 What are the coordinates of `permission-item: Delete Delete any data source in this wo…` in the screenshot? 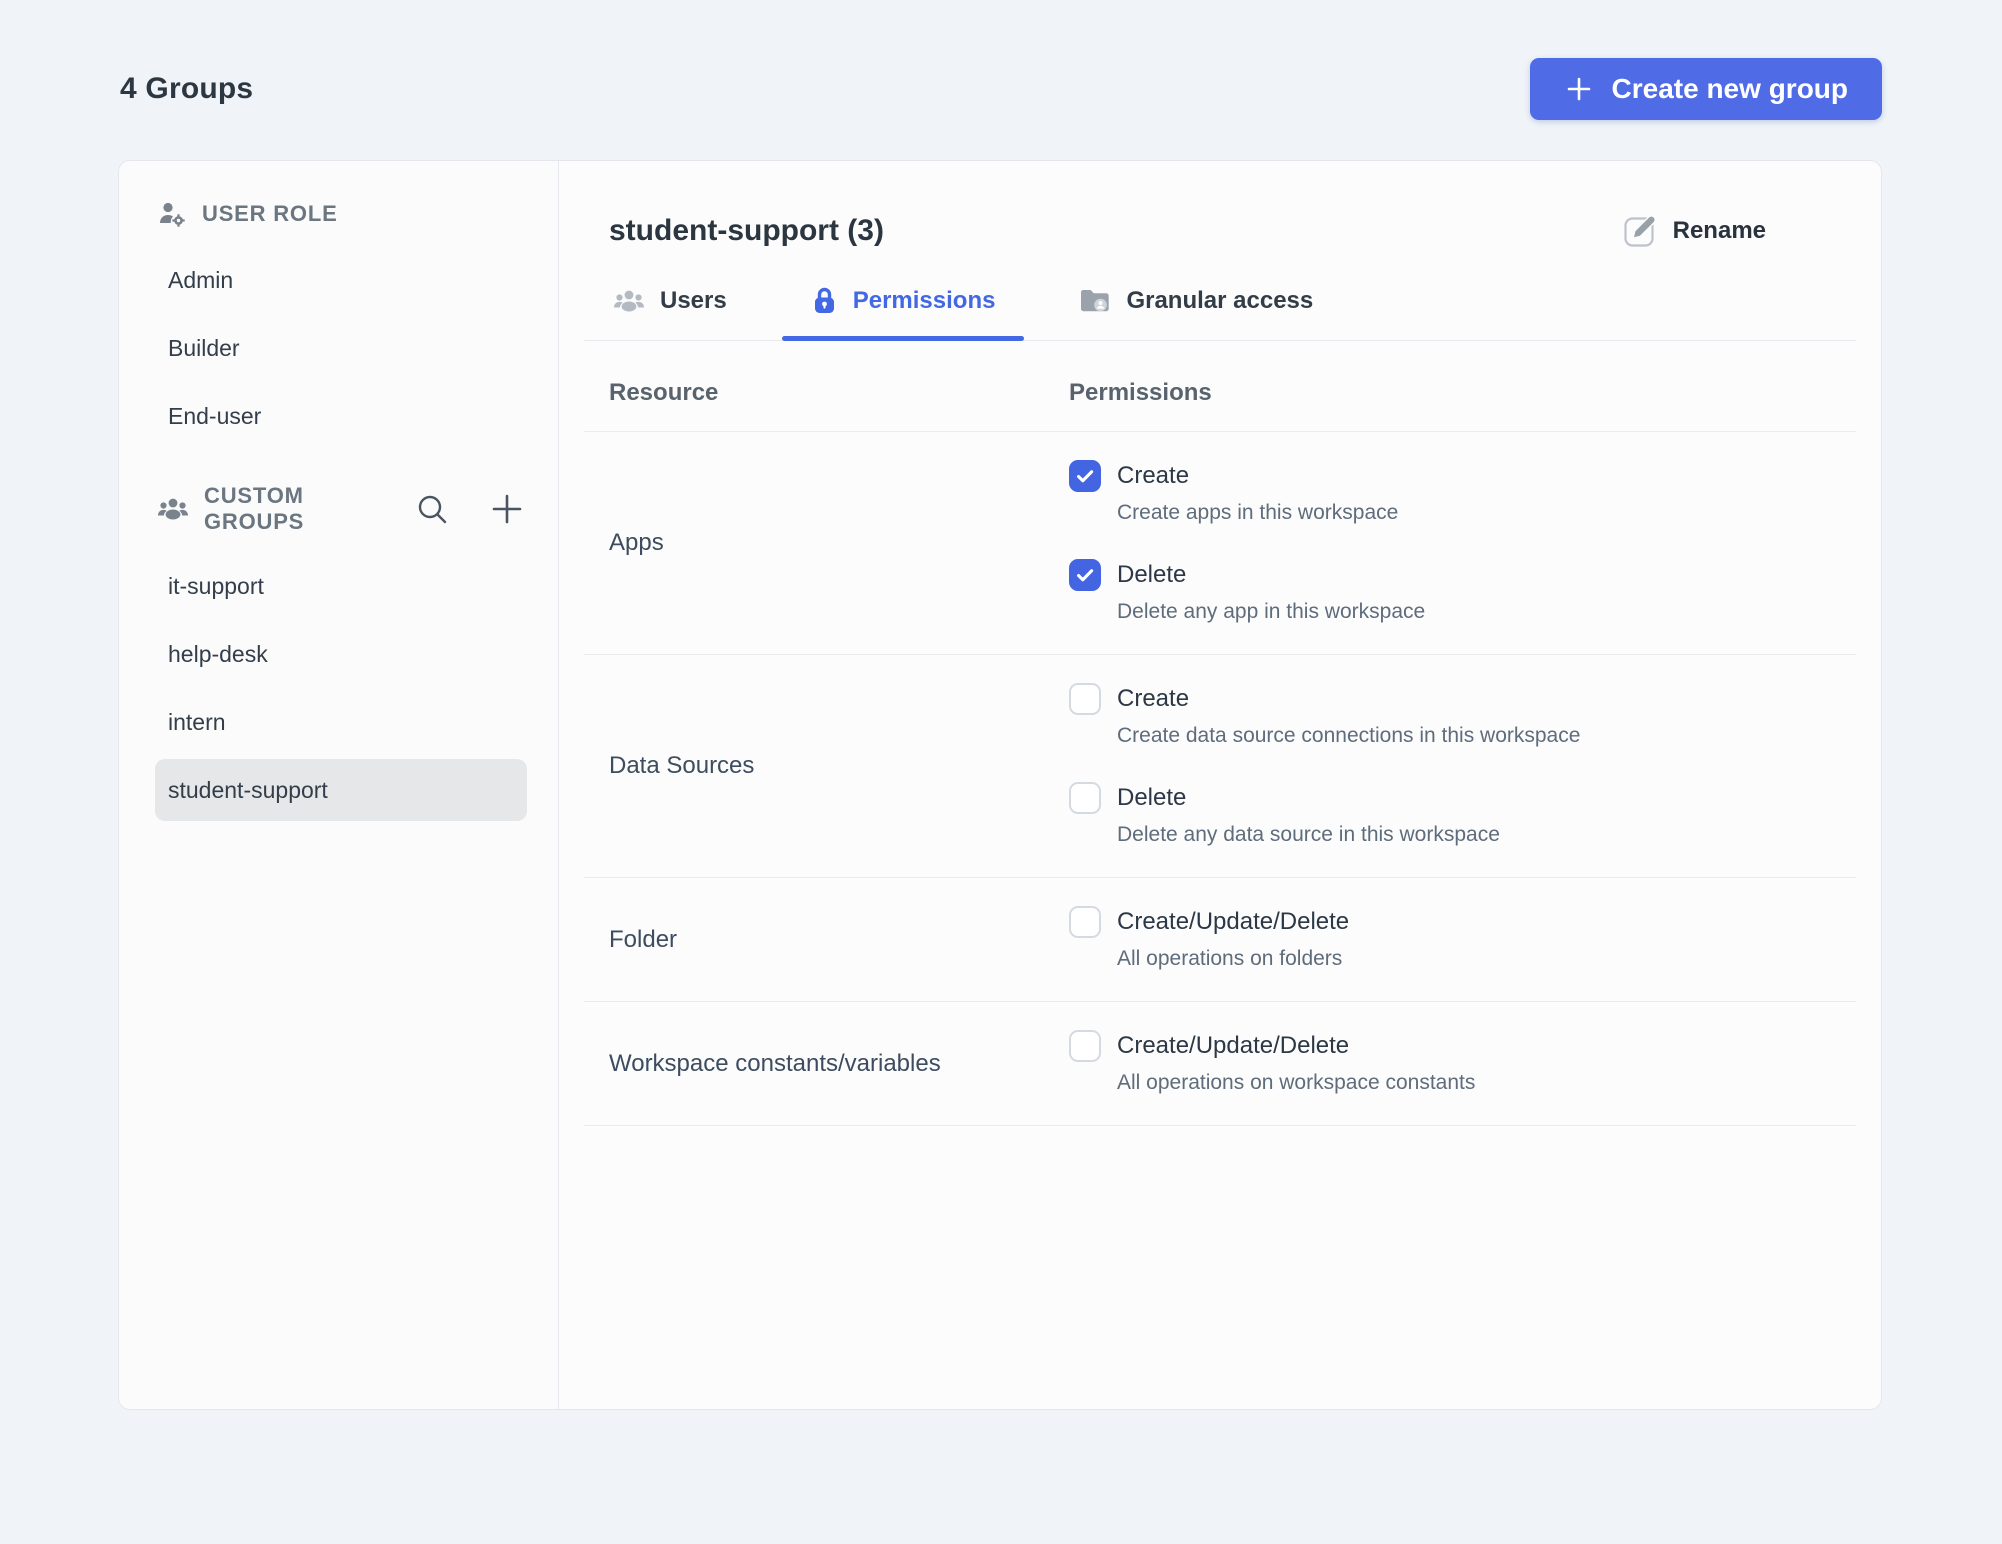 It's located at (1462, 814).